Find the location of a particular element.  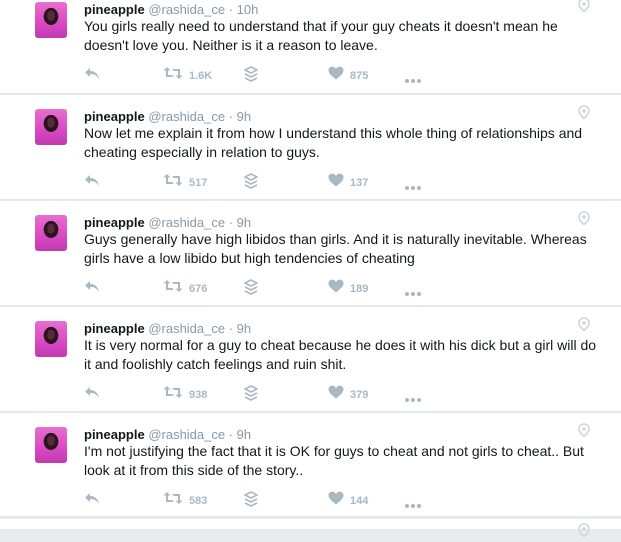

tweet-actions: 517 137 is located at coordinates (344, 182).